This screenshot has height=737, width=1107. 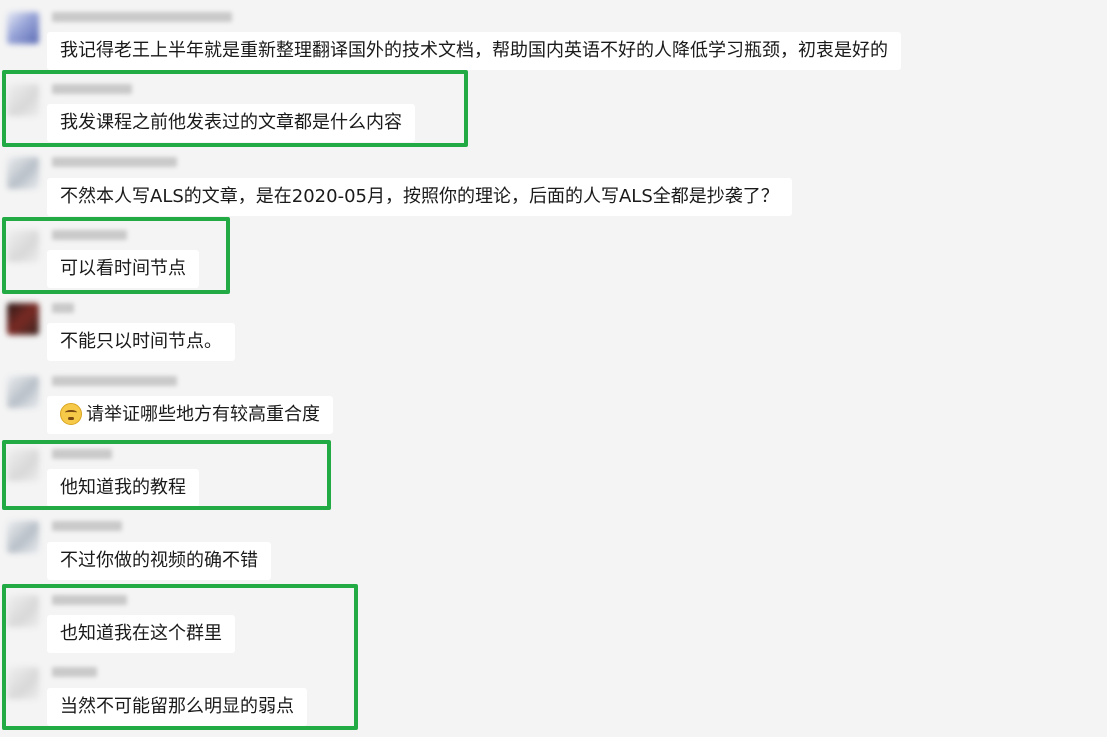 I want to click on message-text: 不过你做的视频的确不错, so click(x=159, y=560).